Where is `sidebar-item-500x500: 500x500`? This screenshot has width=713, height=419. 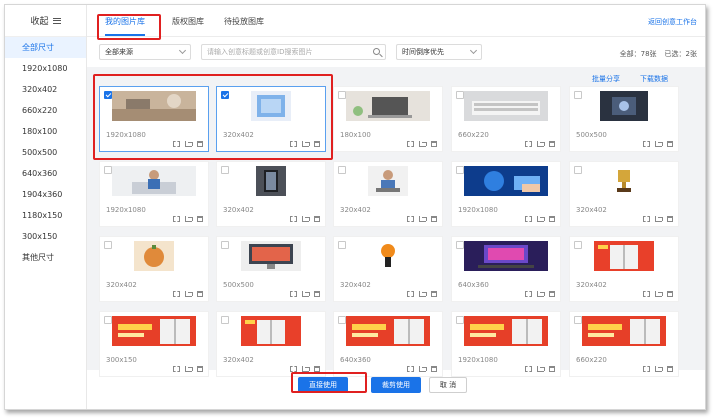 sidebar-item-500x500: 500x500 is located at coordinates (45, 152).